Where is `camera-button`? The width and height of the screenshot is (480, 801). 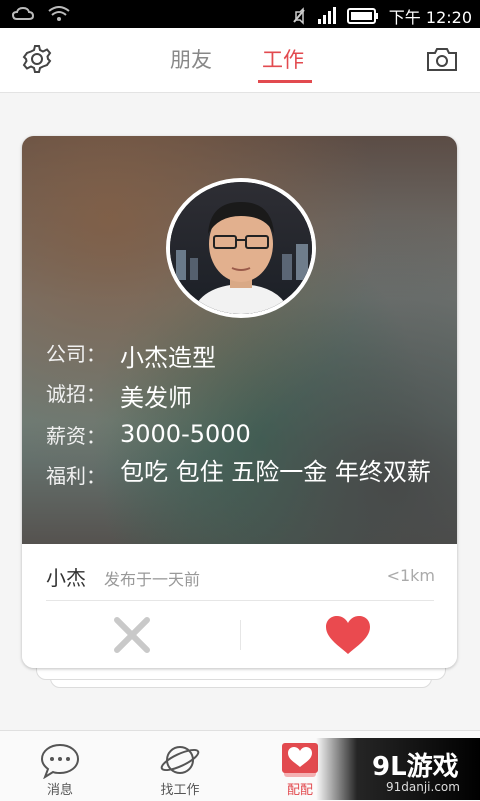
camera-button is located at coordinates (442, 59).